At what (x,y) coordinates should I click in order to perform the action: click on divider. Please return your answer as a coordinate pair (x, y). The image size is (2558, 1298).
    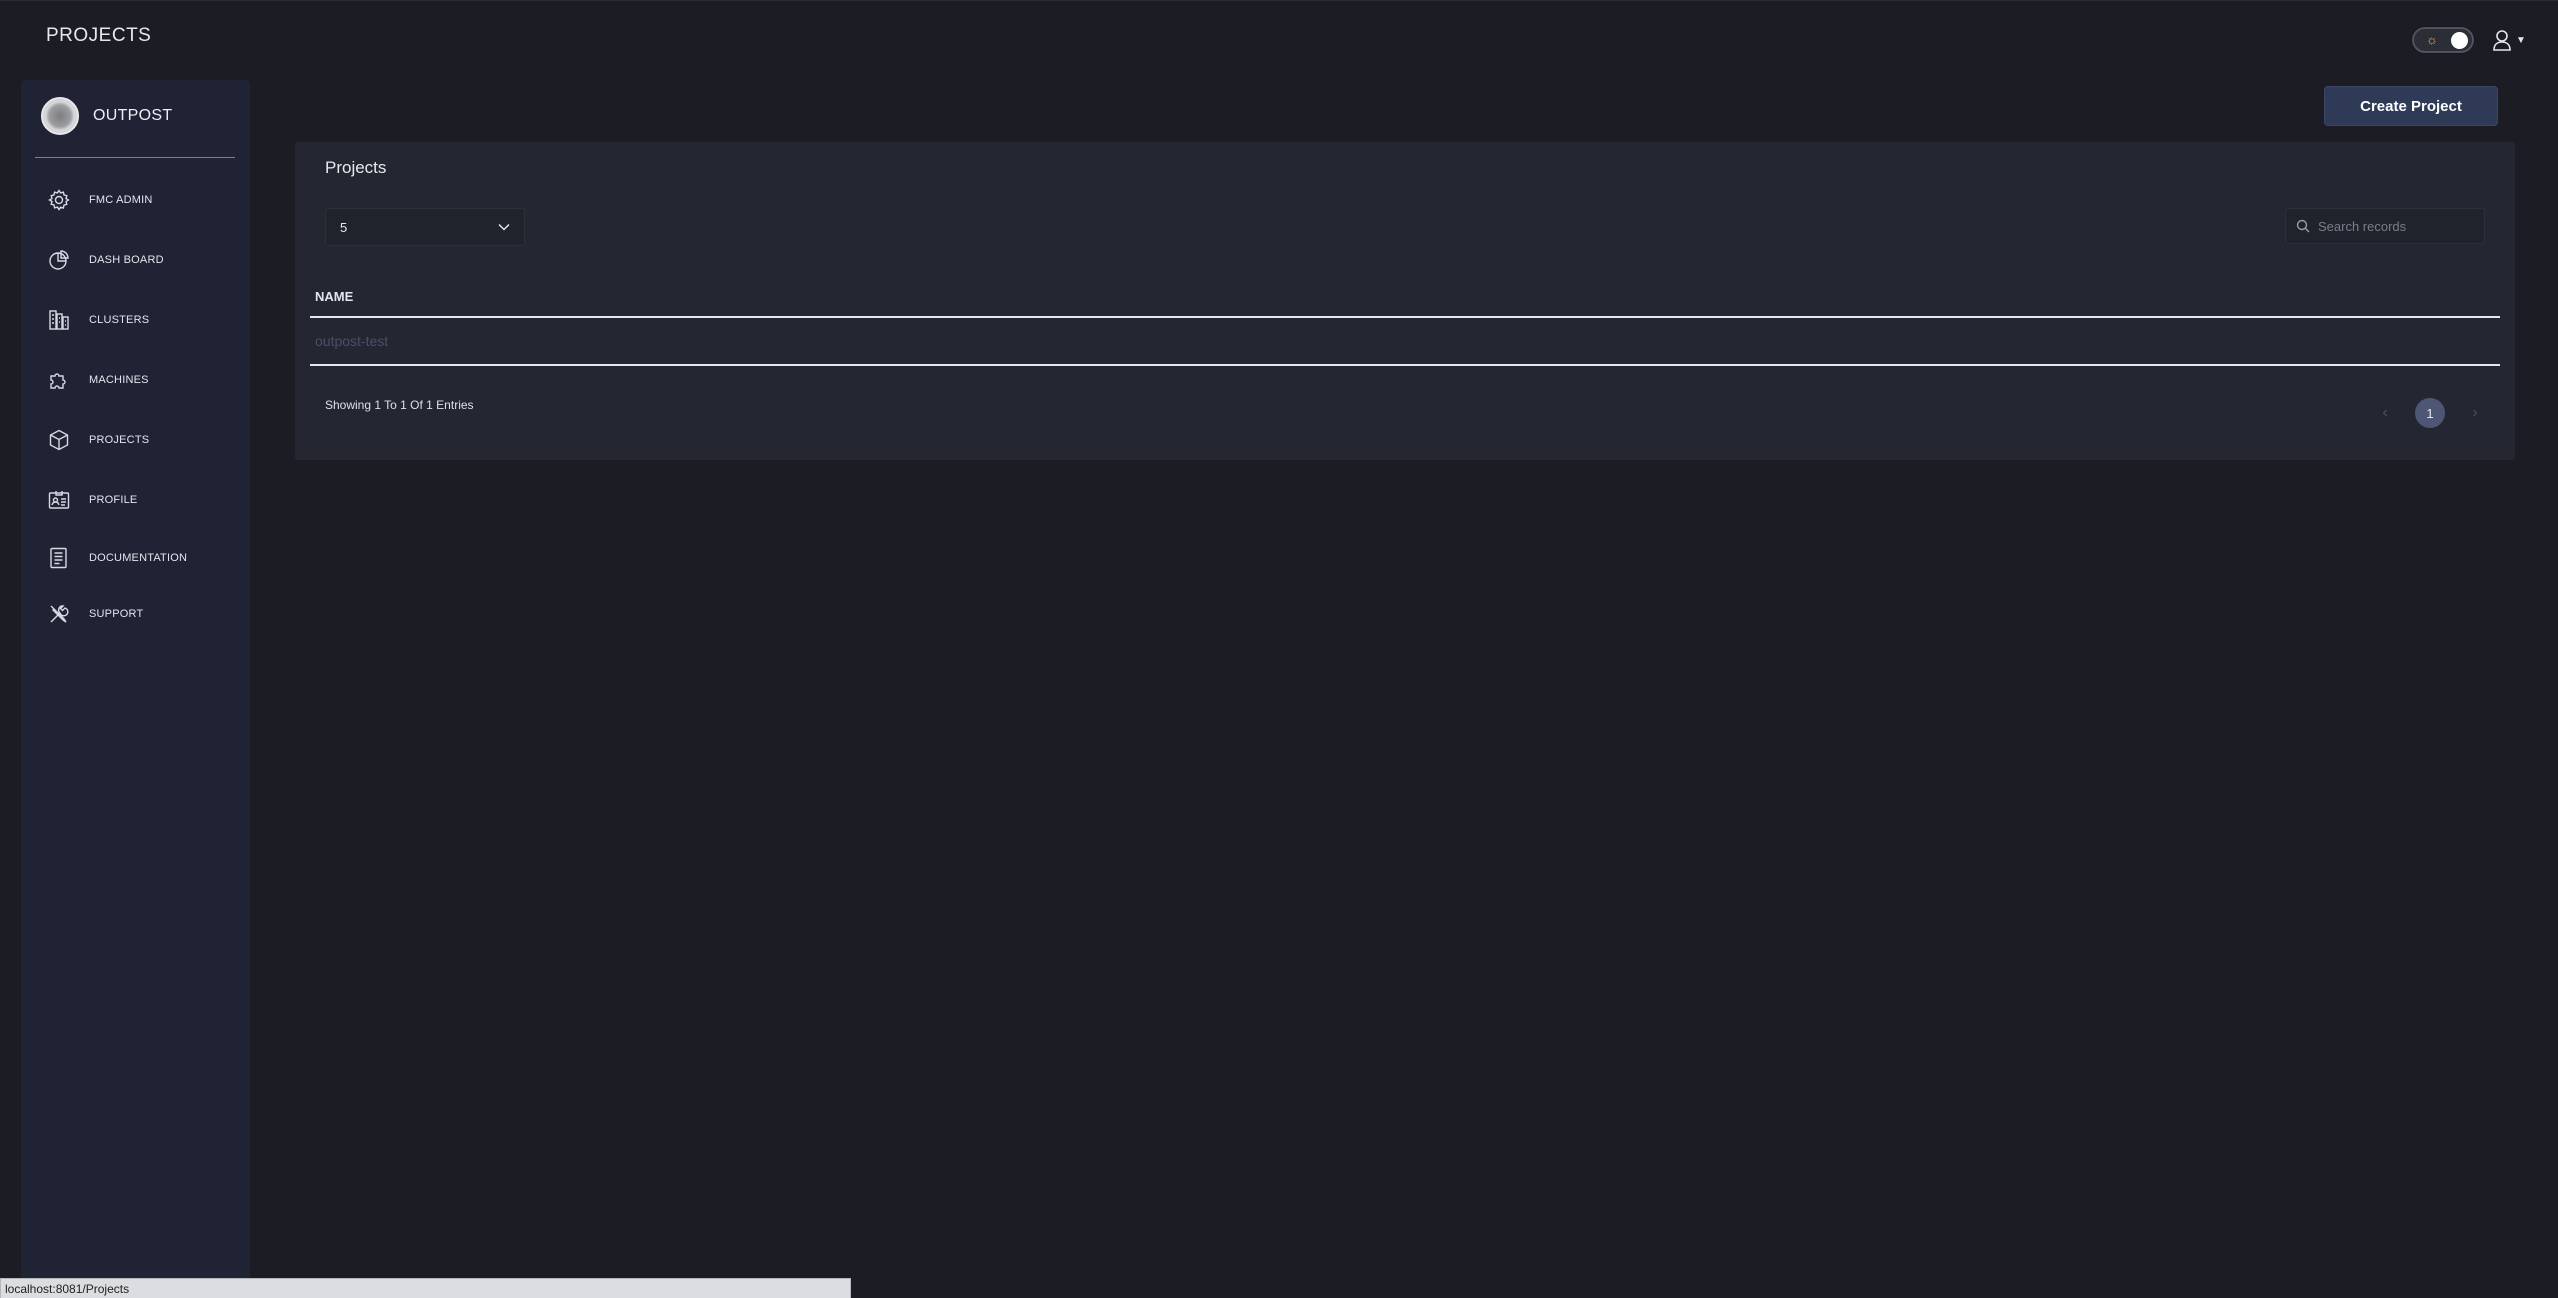
    Looking at the image, I should click on (135, 157).